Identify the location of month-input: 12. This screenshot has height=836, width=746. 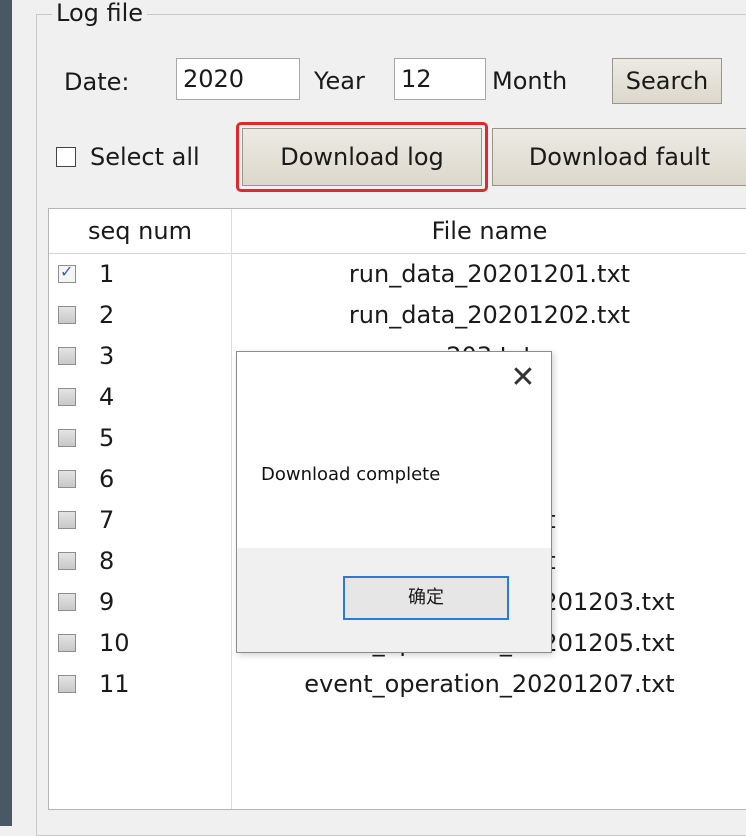
(440, 79).